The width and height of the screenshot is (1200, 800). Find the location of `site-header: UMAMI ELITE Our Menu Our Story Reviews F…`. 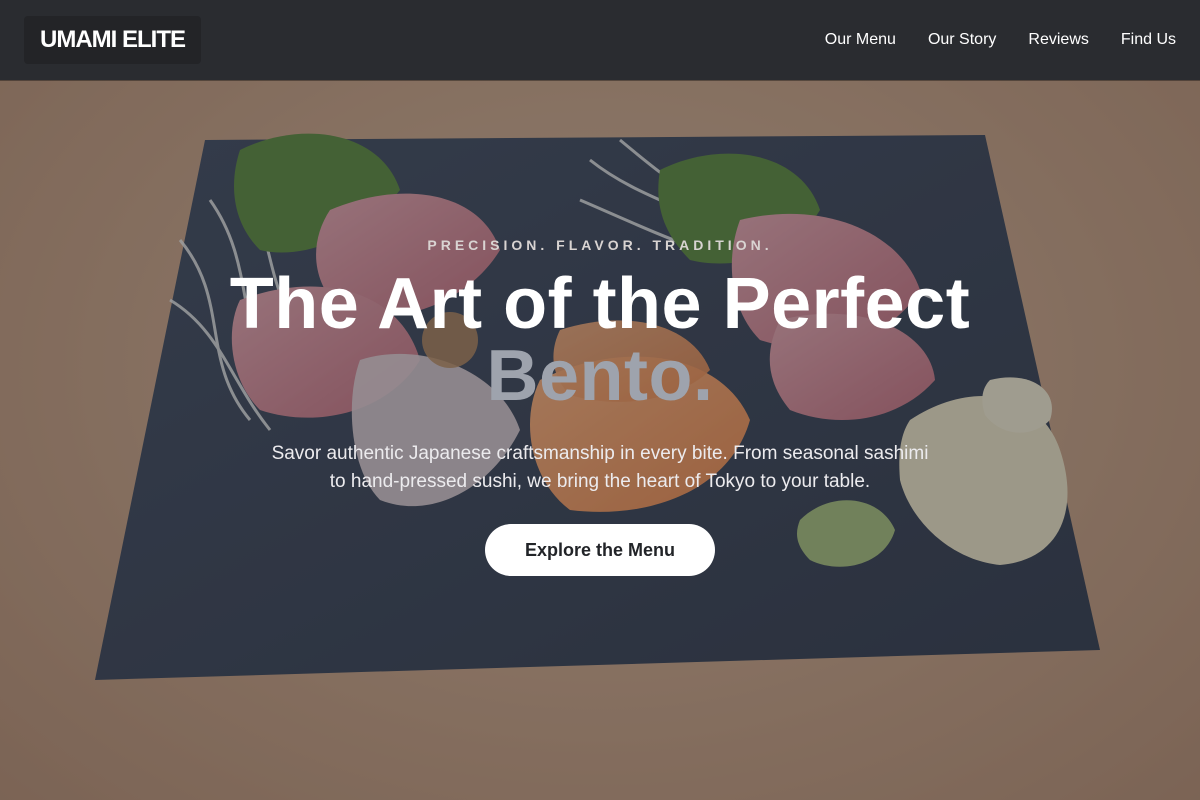

site-header: UMAMI ELITE Our Menu Our Story Reviews F… is located at coordinates (600, 40).